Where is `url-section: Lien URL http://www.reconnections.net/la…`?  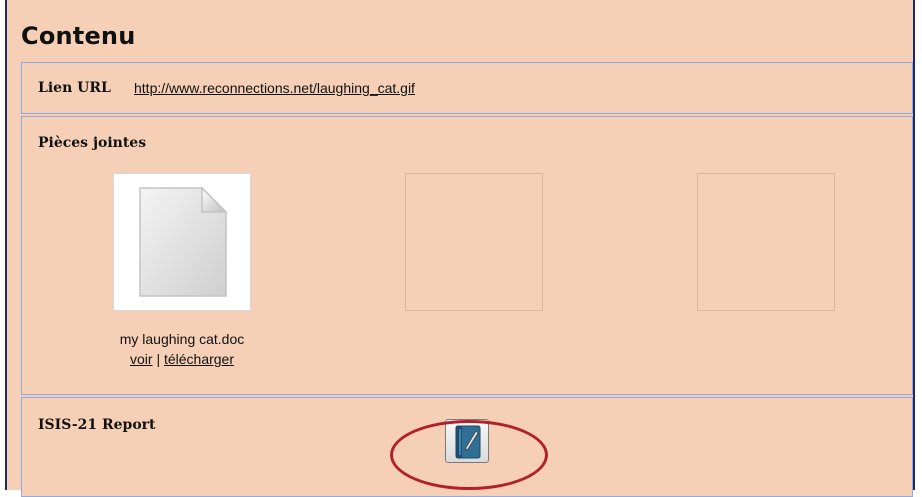 url-section: Lien URL http://www.reconnections.net/la… is located at coordinates (467, 88).